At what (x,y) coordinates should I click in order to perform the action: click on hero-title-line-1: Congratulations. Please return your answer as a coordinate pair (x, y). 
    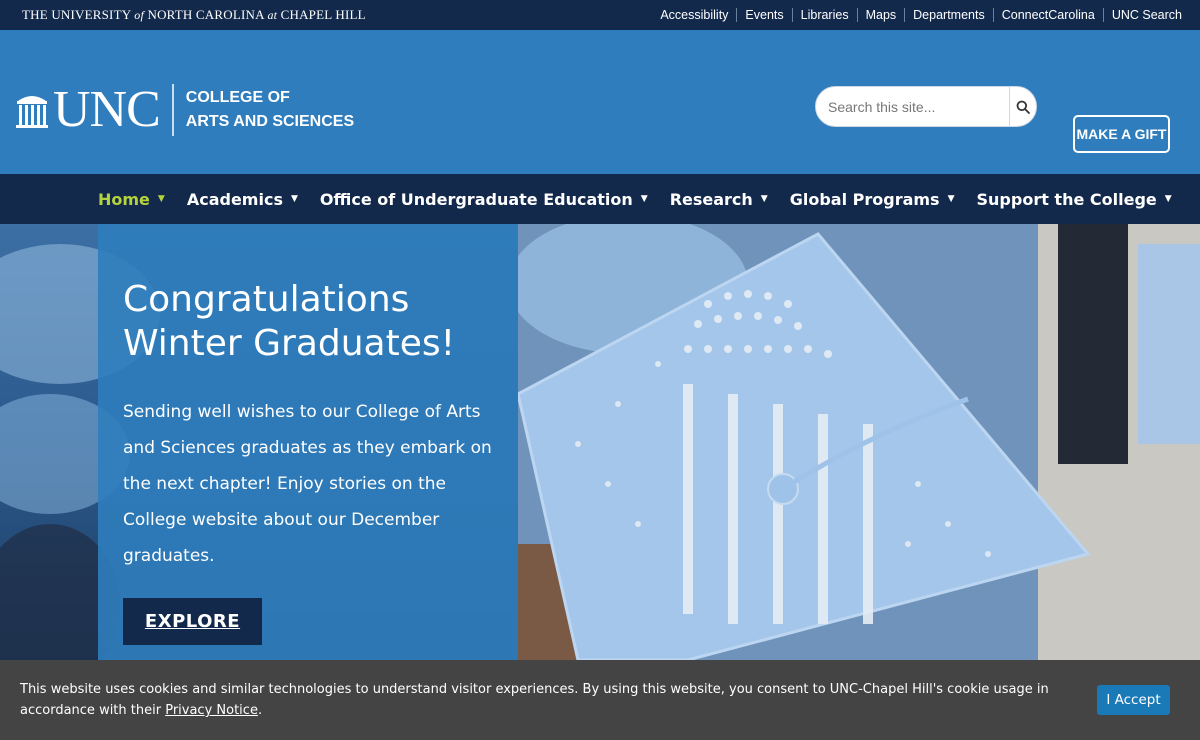
    Looking at the image, I should click on (266, 299).